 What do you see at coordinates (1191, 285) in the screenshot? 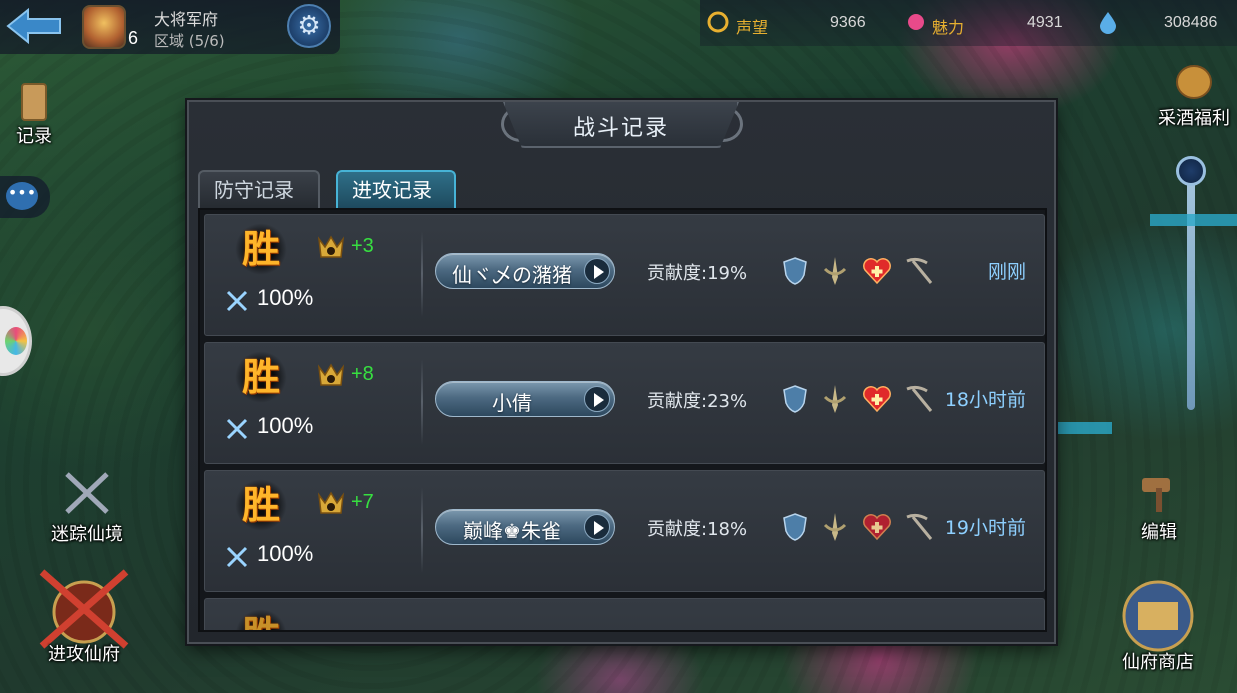
I see `zoom-slider-track` at bounding box center [1191, 285].